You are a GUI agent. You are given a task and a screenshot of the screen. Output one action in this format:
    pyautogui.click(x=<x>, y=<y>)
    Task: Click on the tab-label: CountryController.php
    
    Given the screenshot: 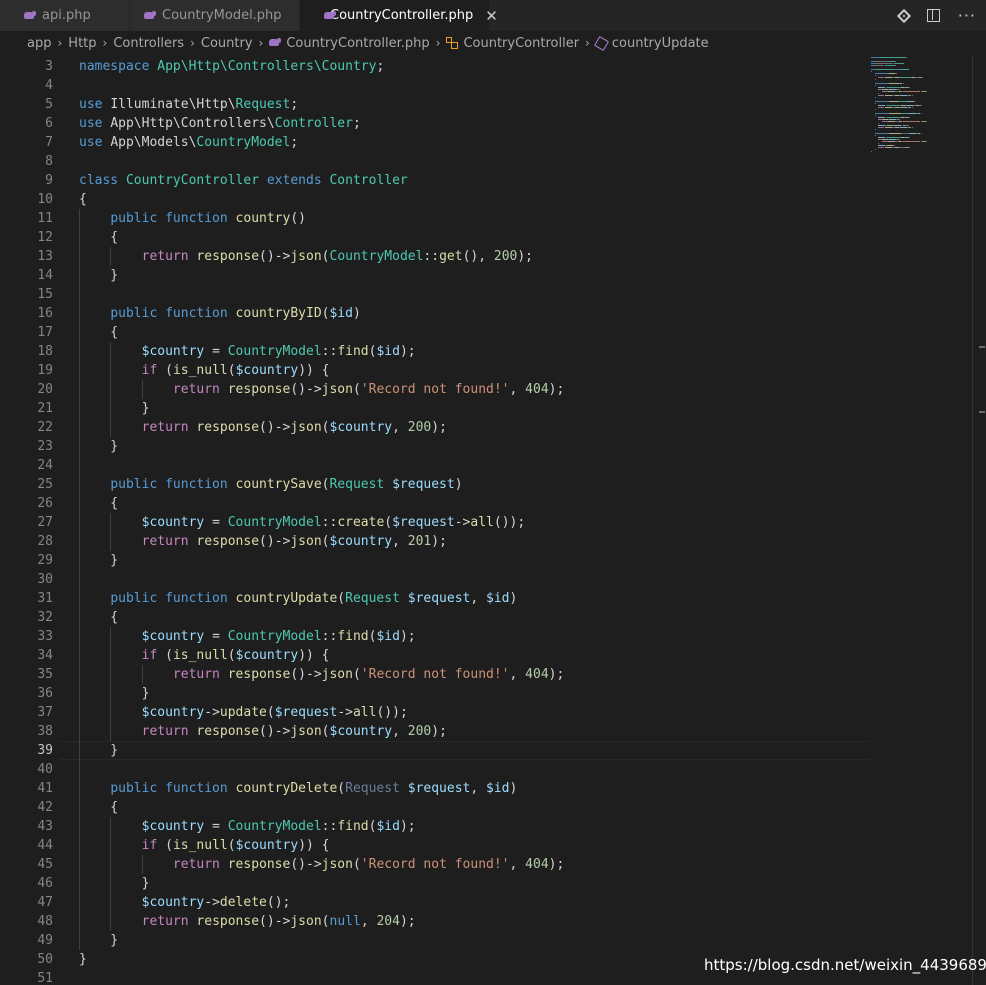 What is the action you would take?
    pyautogui.click(x=402, y=15)
    